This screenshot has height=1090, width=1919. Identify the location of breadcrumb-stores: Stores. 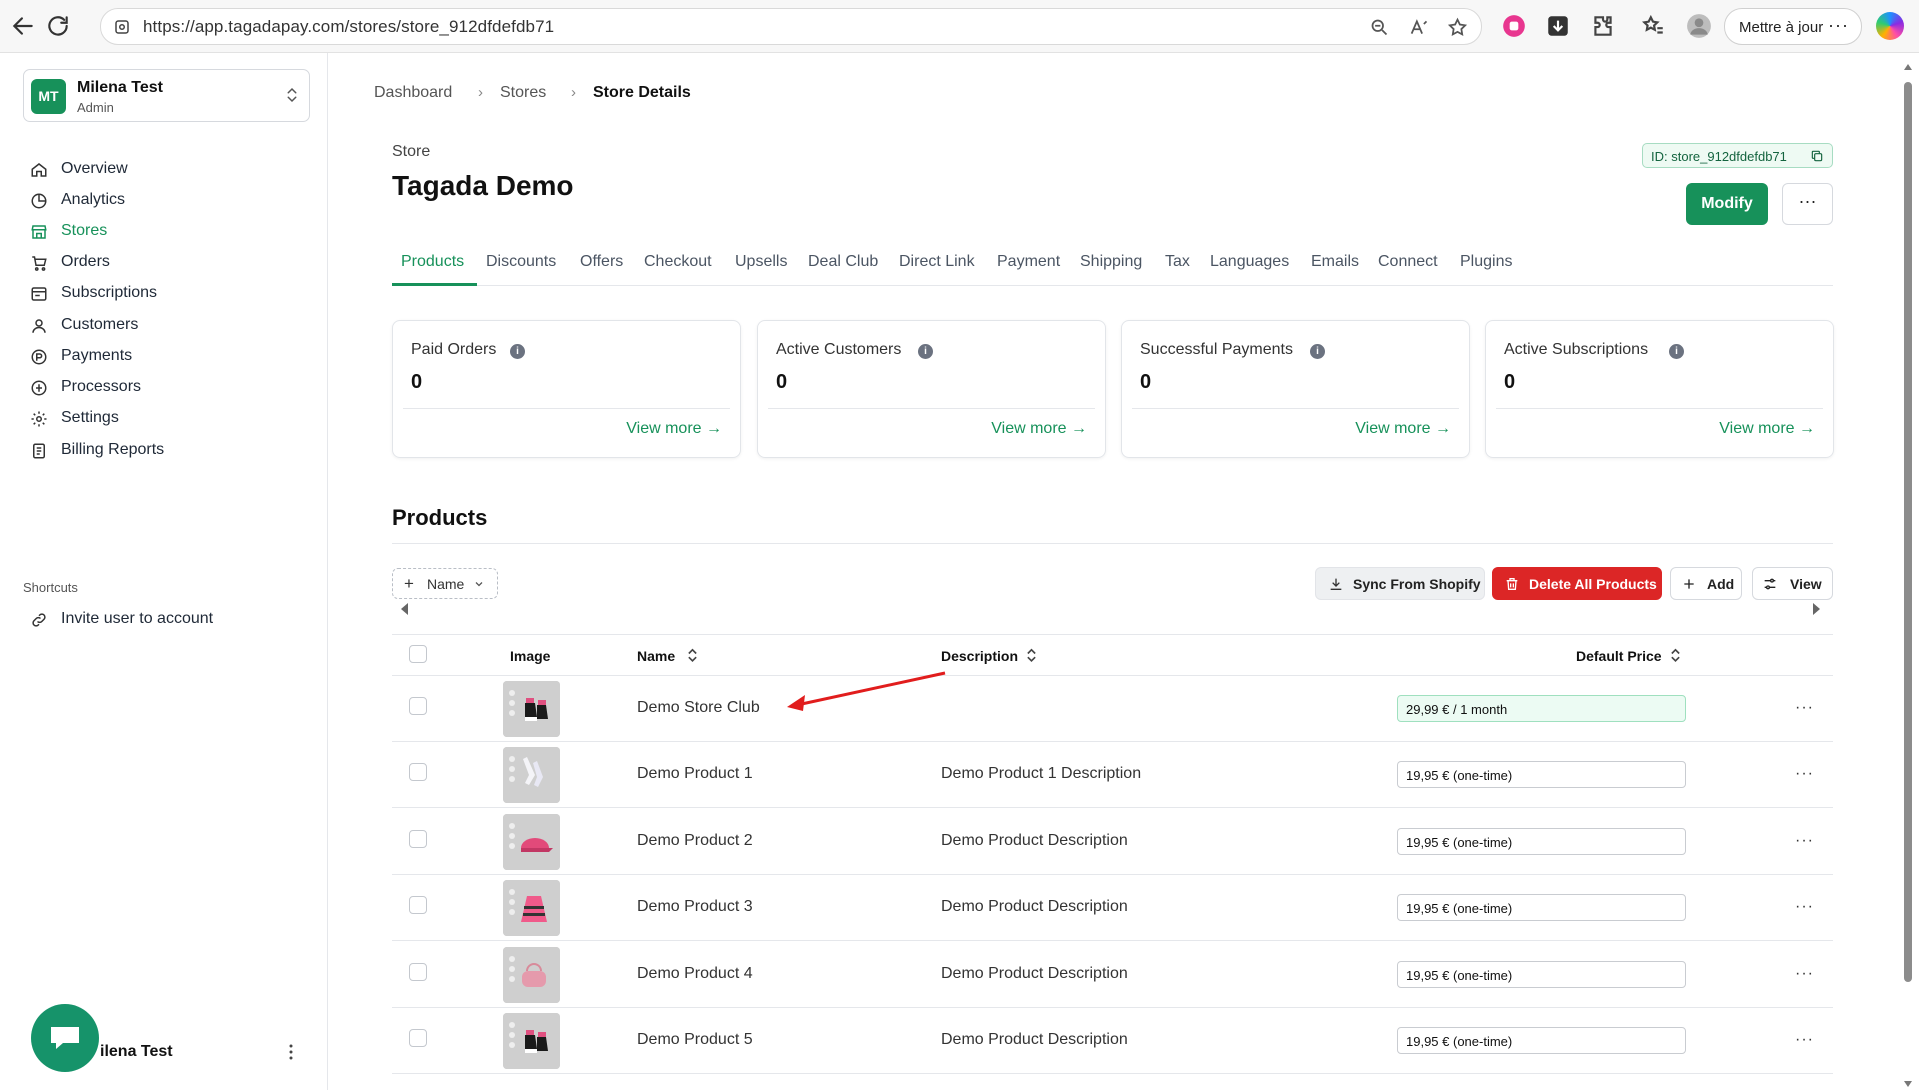
(523, 93).